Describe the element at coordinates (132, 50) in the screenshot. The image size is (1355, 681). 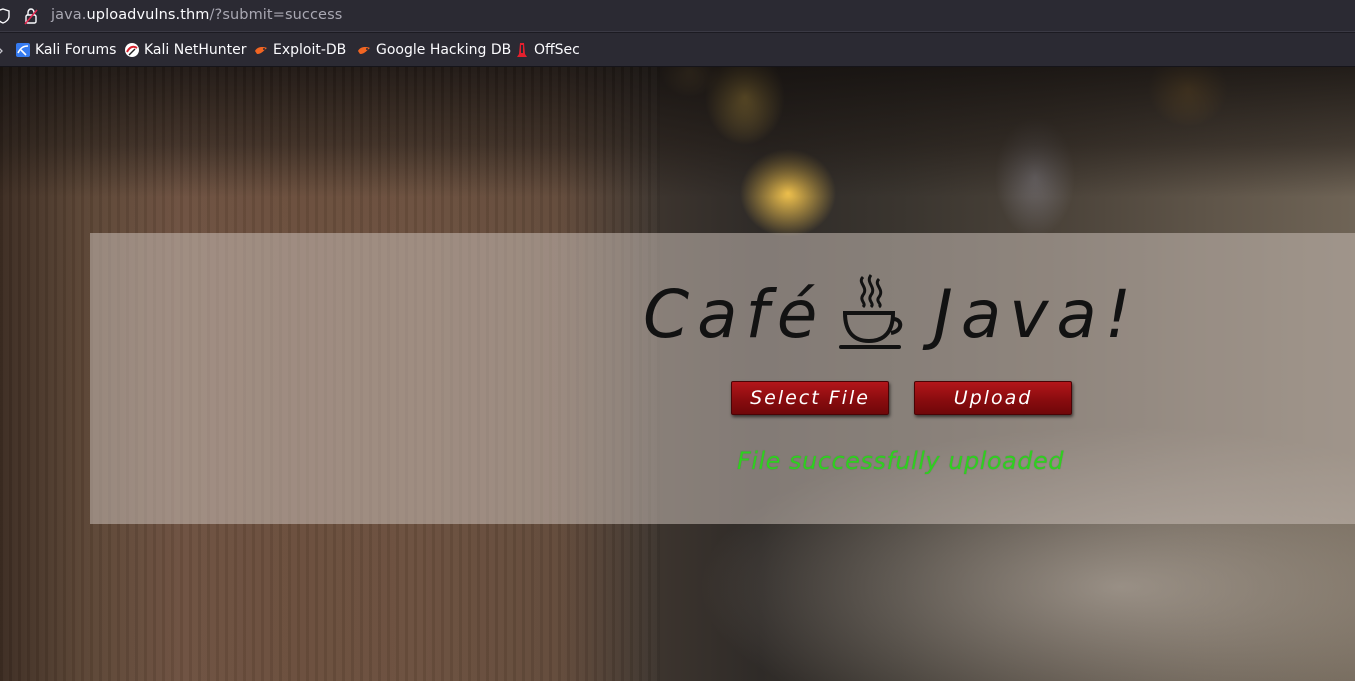
I see `kali-nethunter-icon` at that location.